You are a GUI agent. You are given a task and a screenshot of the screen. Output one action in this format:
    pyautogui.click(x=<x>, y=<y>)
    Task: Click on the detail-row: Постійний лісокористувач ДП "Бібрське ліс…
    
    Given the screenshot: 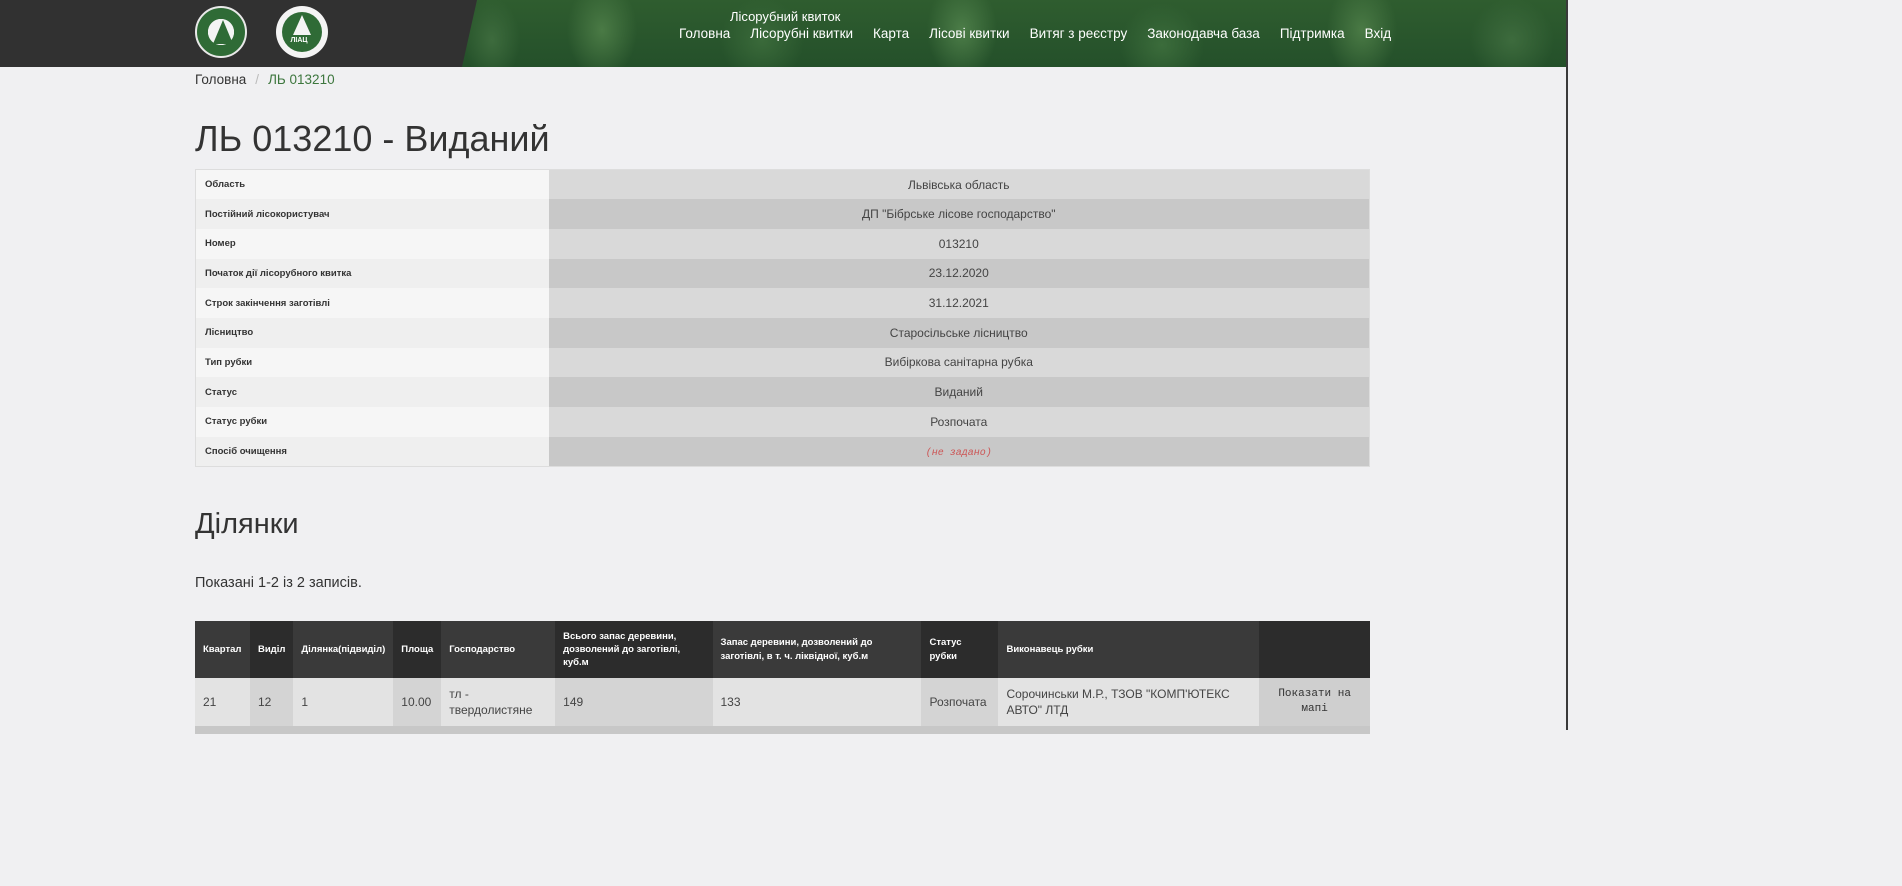 What is the action you would take?
    pyautogui.click(x=782, y=214)
    